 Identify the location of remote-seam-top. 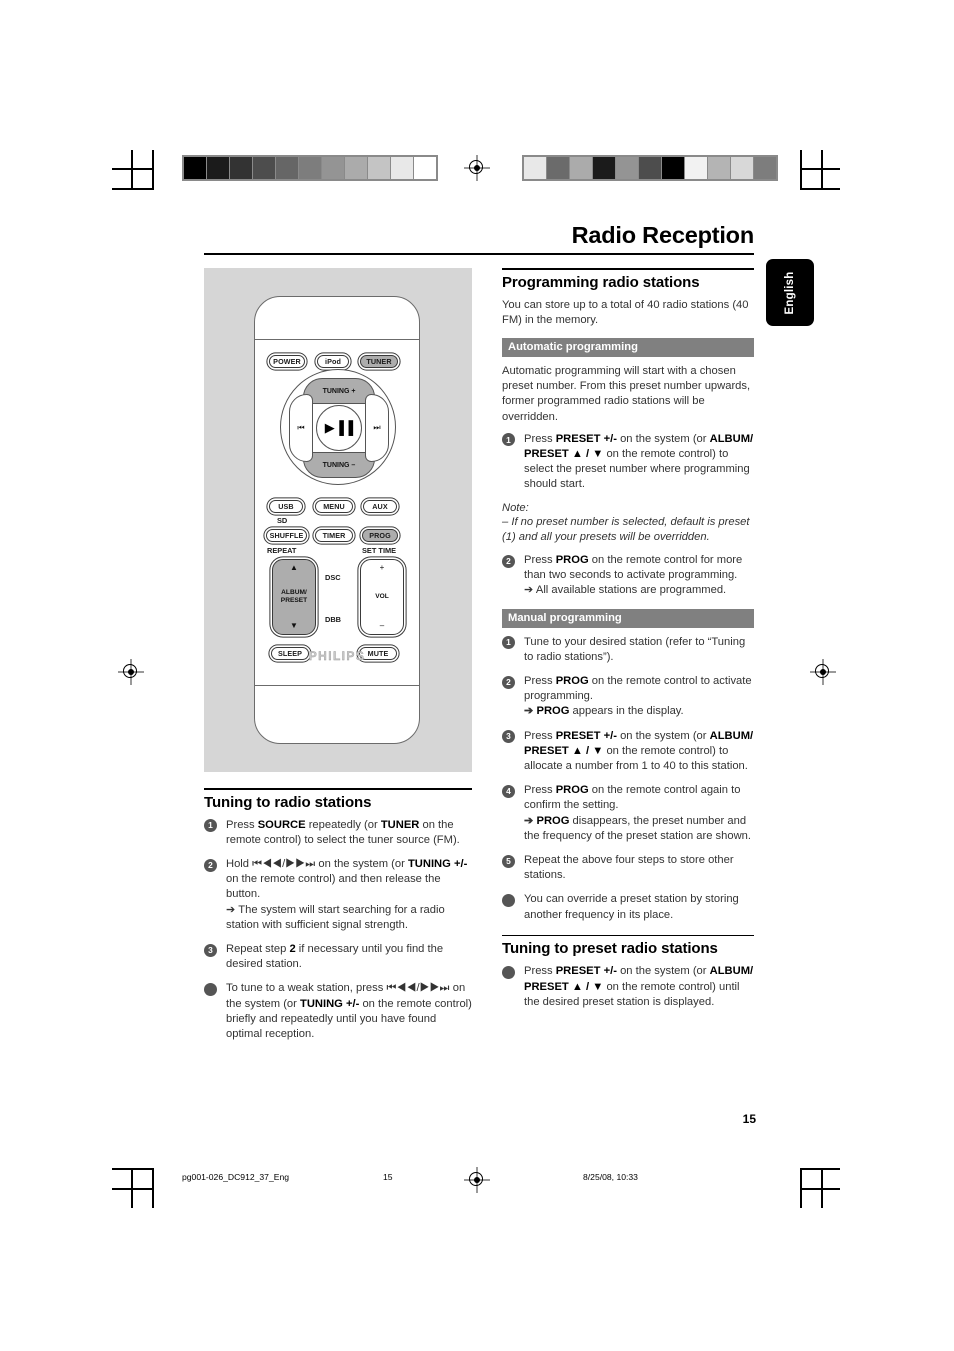
(337, 339).